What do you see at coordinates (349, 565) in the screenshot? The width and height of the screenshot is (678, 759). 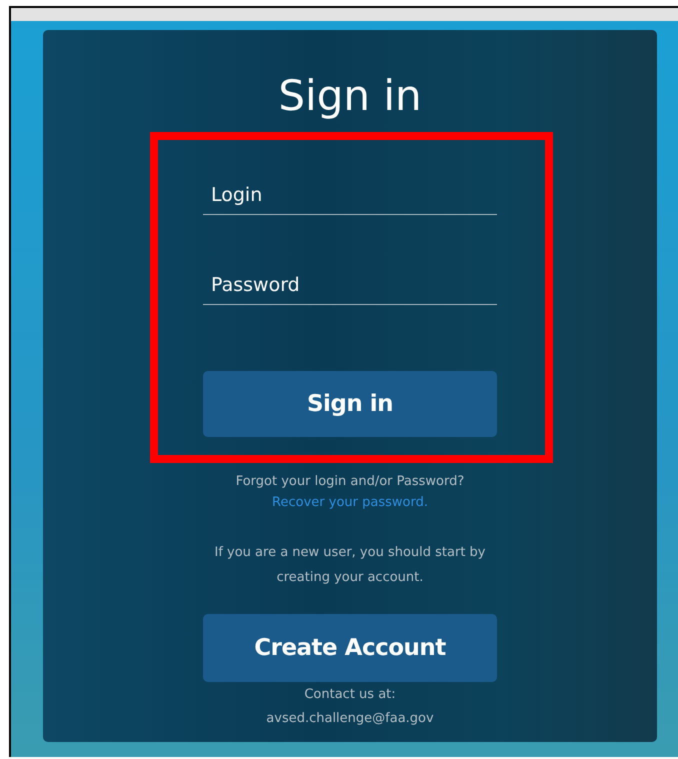 I see `new-user-note: If you are a new user, you should start by creating your account.` at bounding box center [349, 565].